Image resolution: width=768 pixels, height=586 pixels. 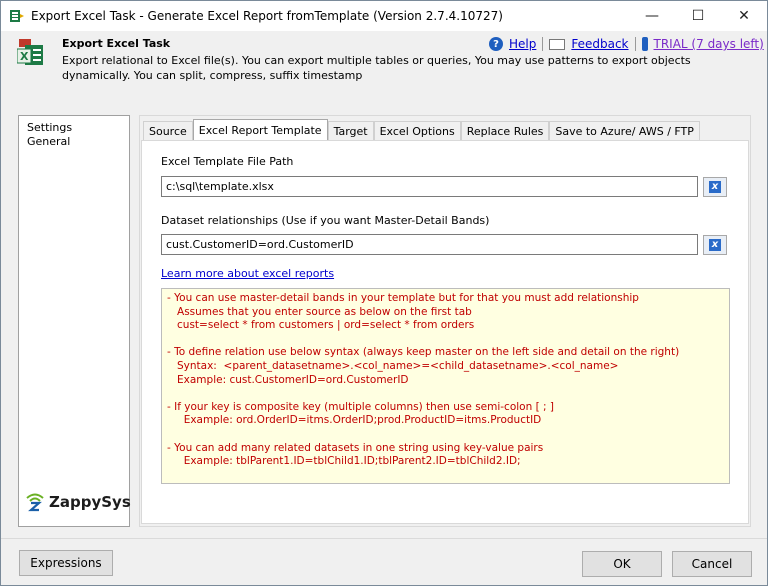 I want to click on mail-icon, so click(x=557, y=44).